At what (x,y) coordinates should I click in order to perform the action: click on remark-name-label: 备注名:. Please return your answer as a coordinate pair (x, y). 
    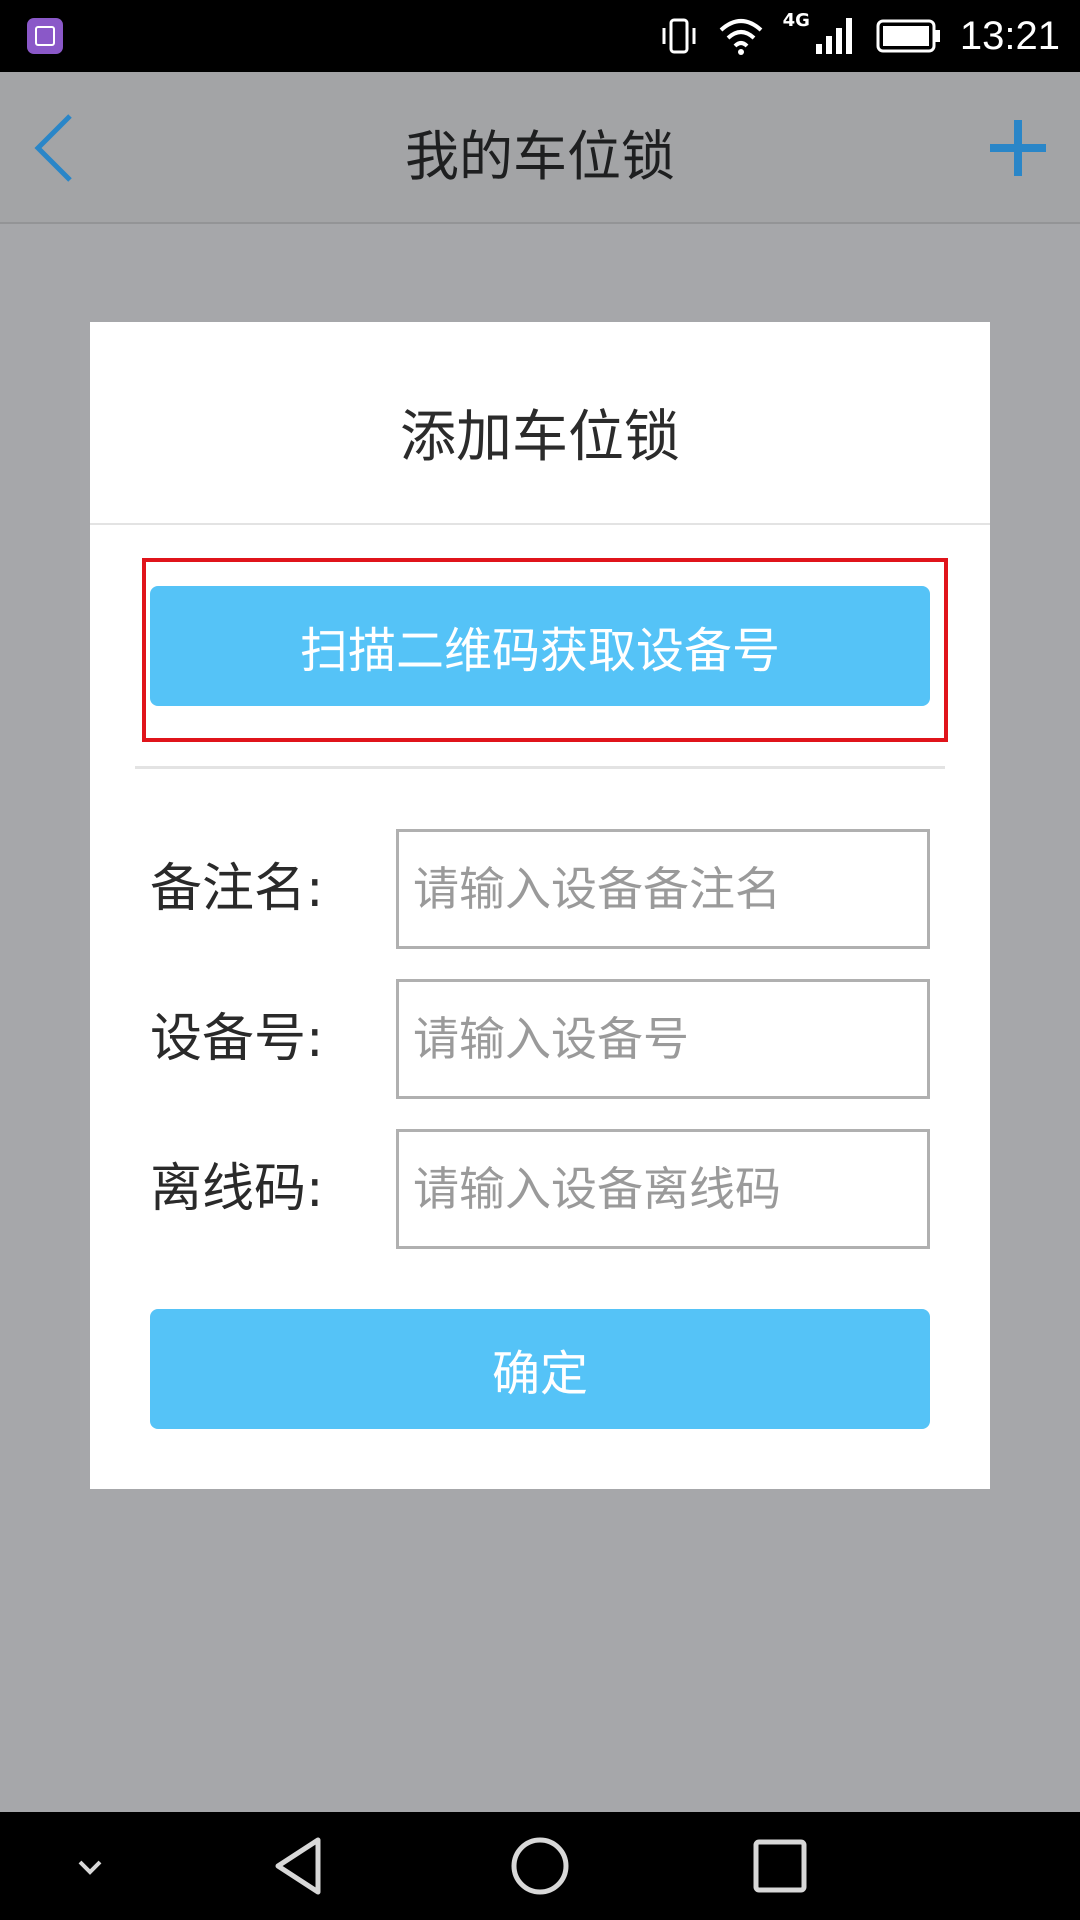
    Looking at the image, I should click on (237, 889).